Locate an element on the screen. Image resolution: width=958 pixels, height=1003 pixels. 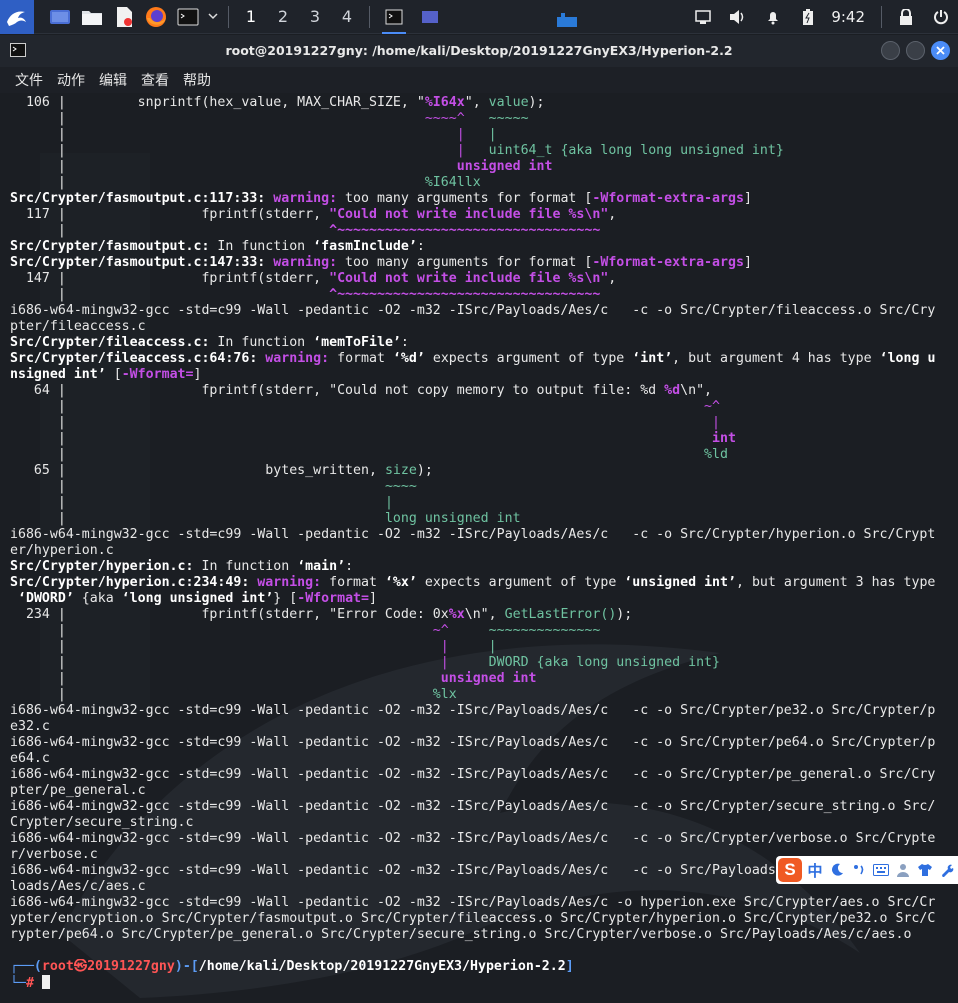
terminal-text-segment: size is located at coordinates (400, 470).